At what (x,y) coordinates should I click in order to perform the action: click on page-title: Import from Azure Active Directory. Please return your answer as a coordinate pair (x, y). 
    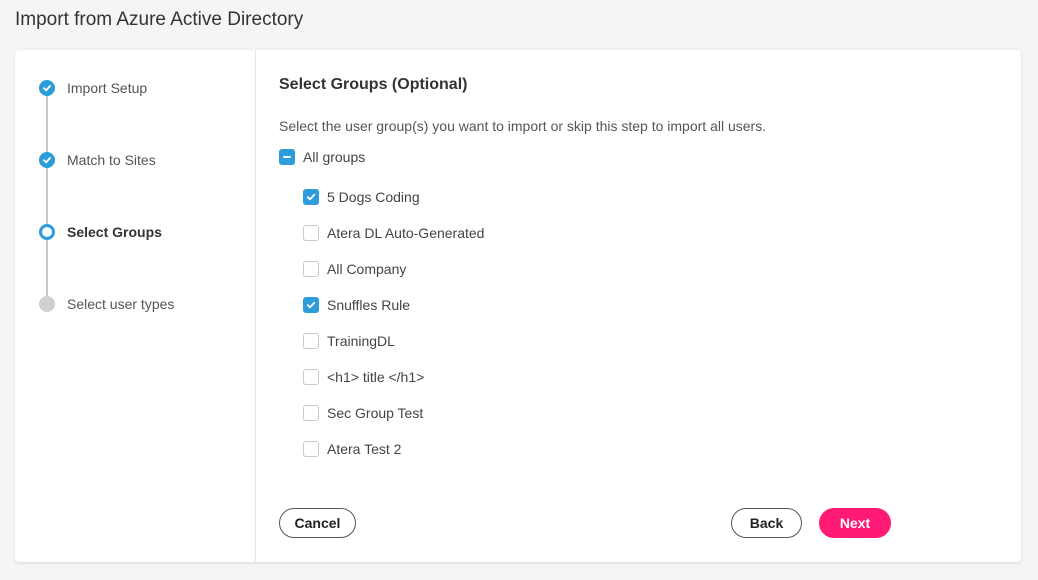
    Looking at the image, I should click on (159, 19).